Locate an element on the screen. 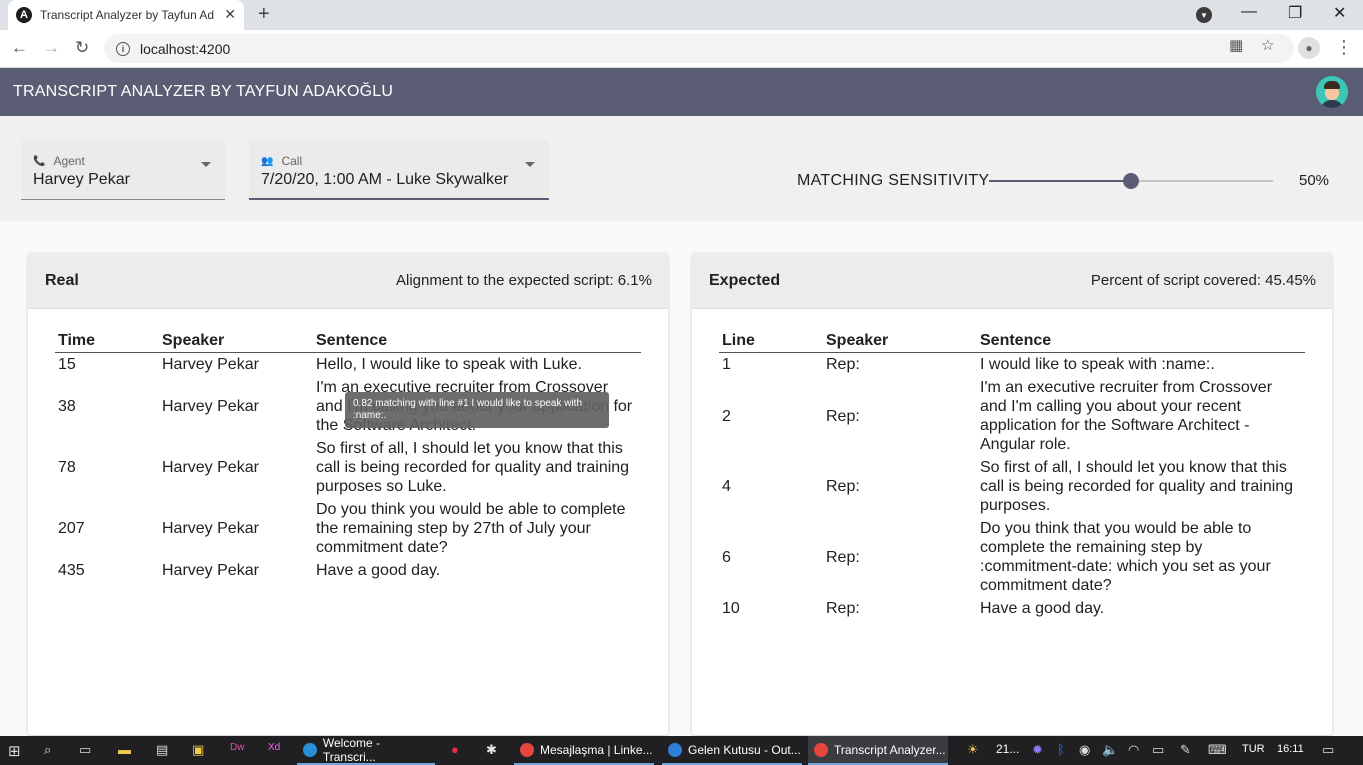 The height and width of the screenshot is (765, 1363). sensitivity-value: 50% is located at coordinates (1314, 180).